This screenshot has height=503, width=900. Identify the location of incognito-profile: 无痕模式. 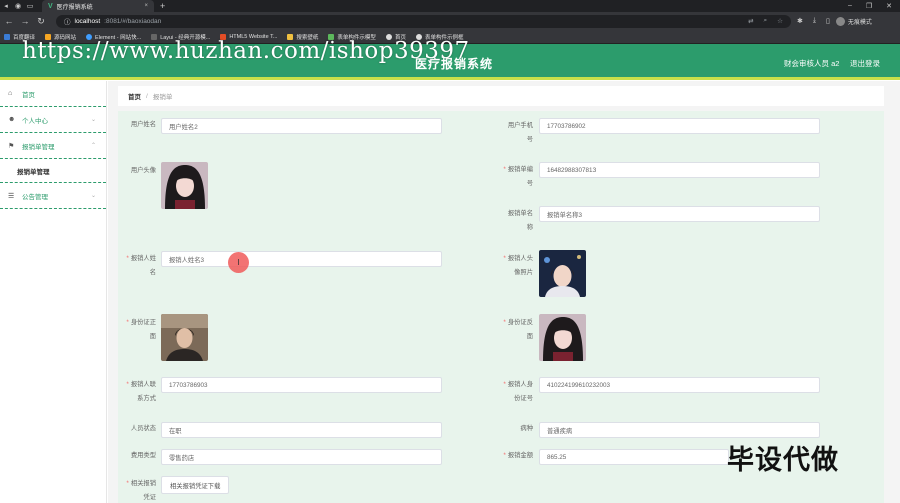
(853, 21).